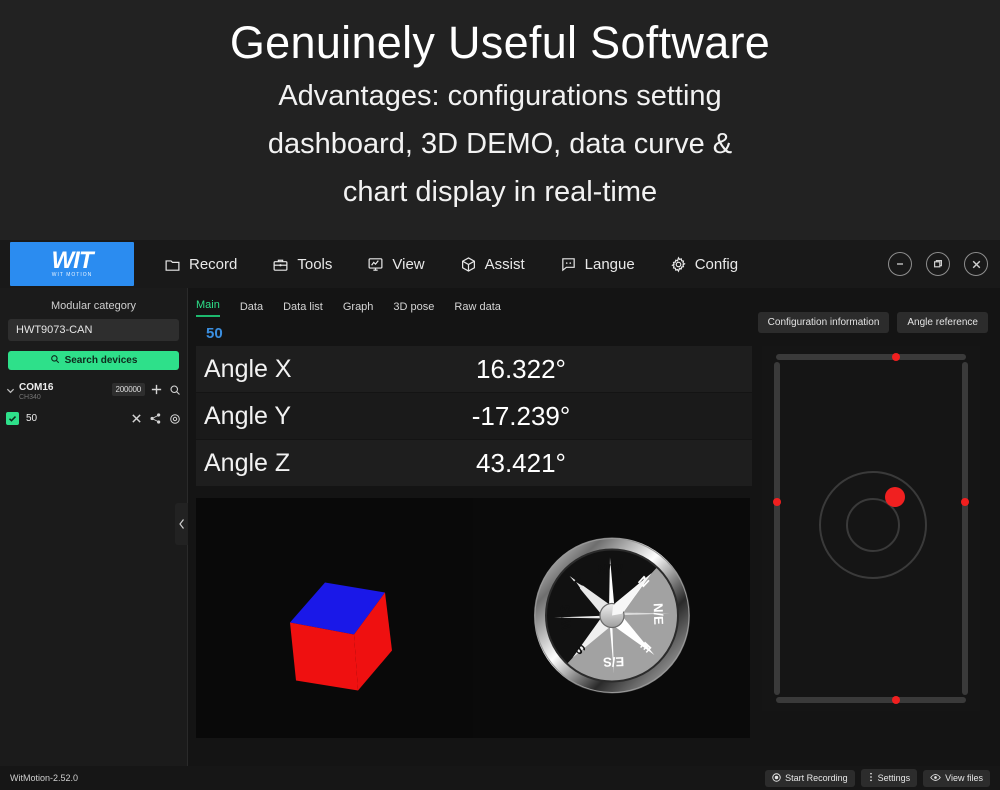  I want to click on angle-x-label: Angle X, so click(248, 368).